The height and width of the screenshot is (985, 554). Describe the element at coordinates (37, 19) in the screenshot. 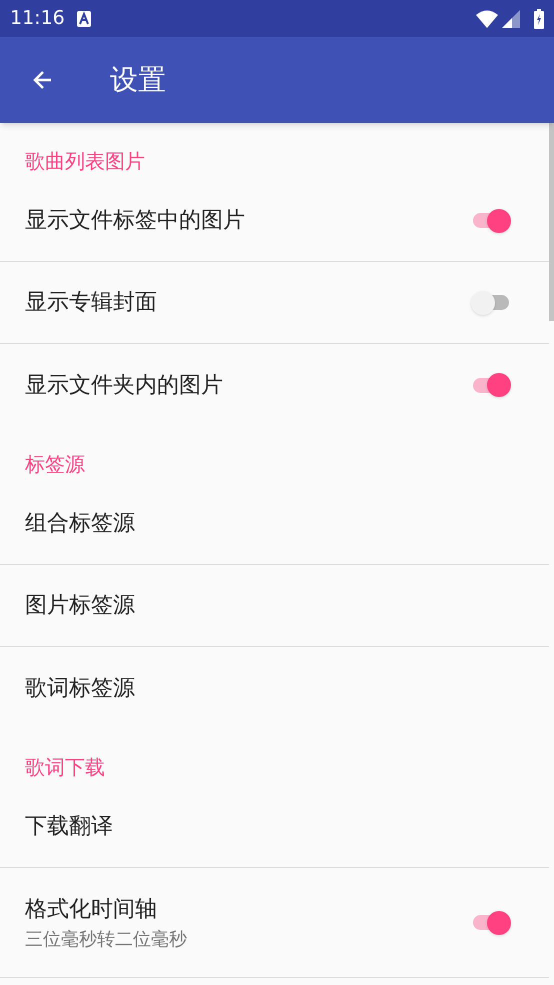

I see `status-time: 11:16` at that location.